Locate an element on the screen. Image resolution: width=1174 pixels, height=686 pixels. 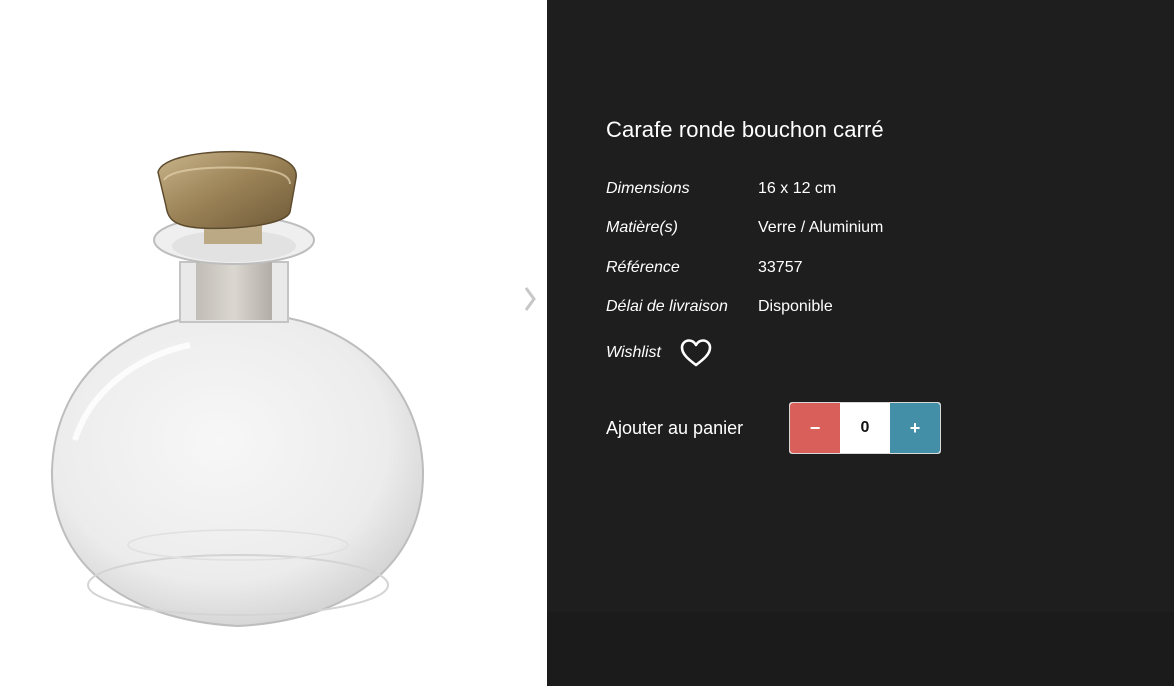
quantity-input is located at coordinates (865, 428).